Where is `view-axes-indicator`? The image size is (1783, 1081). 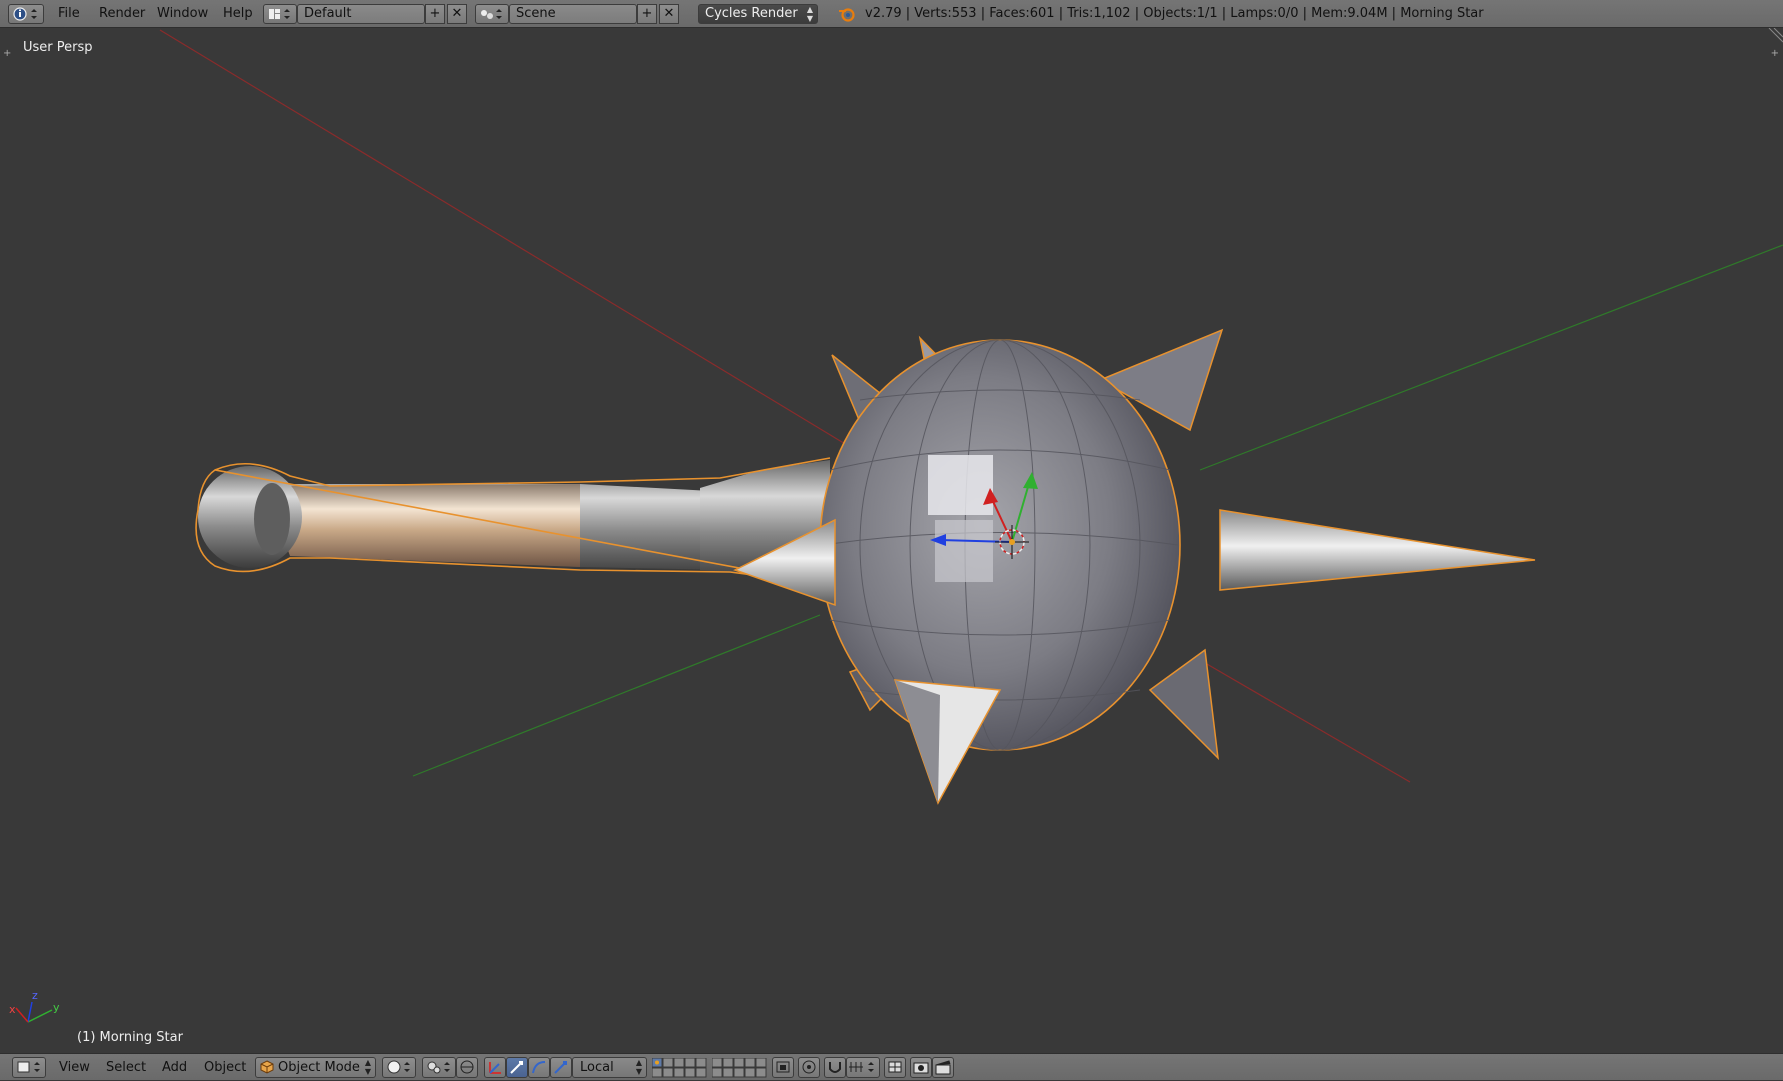 view-axes-indicator is located at coordinates (34, 1012).